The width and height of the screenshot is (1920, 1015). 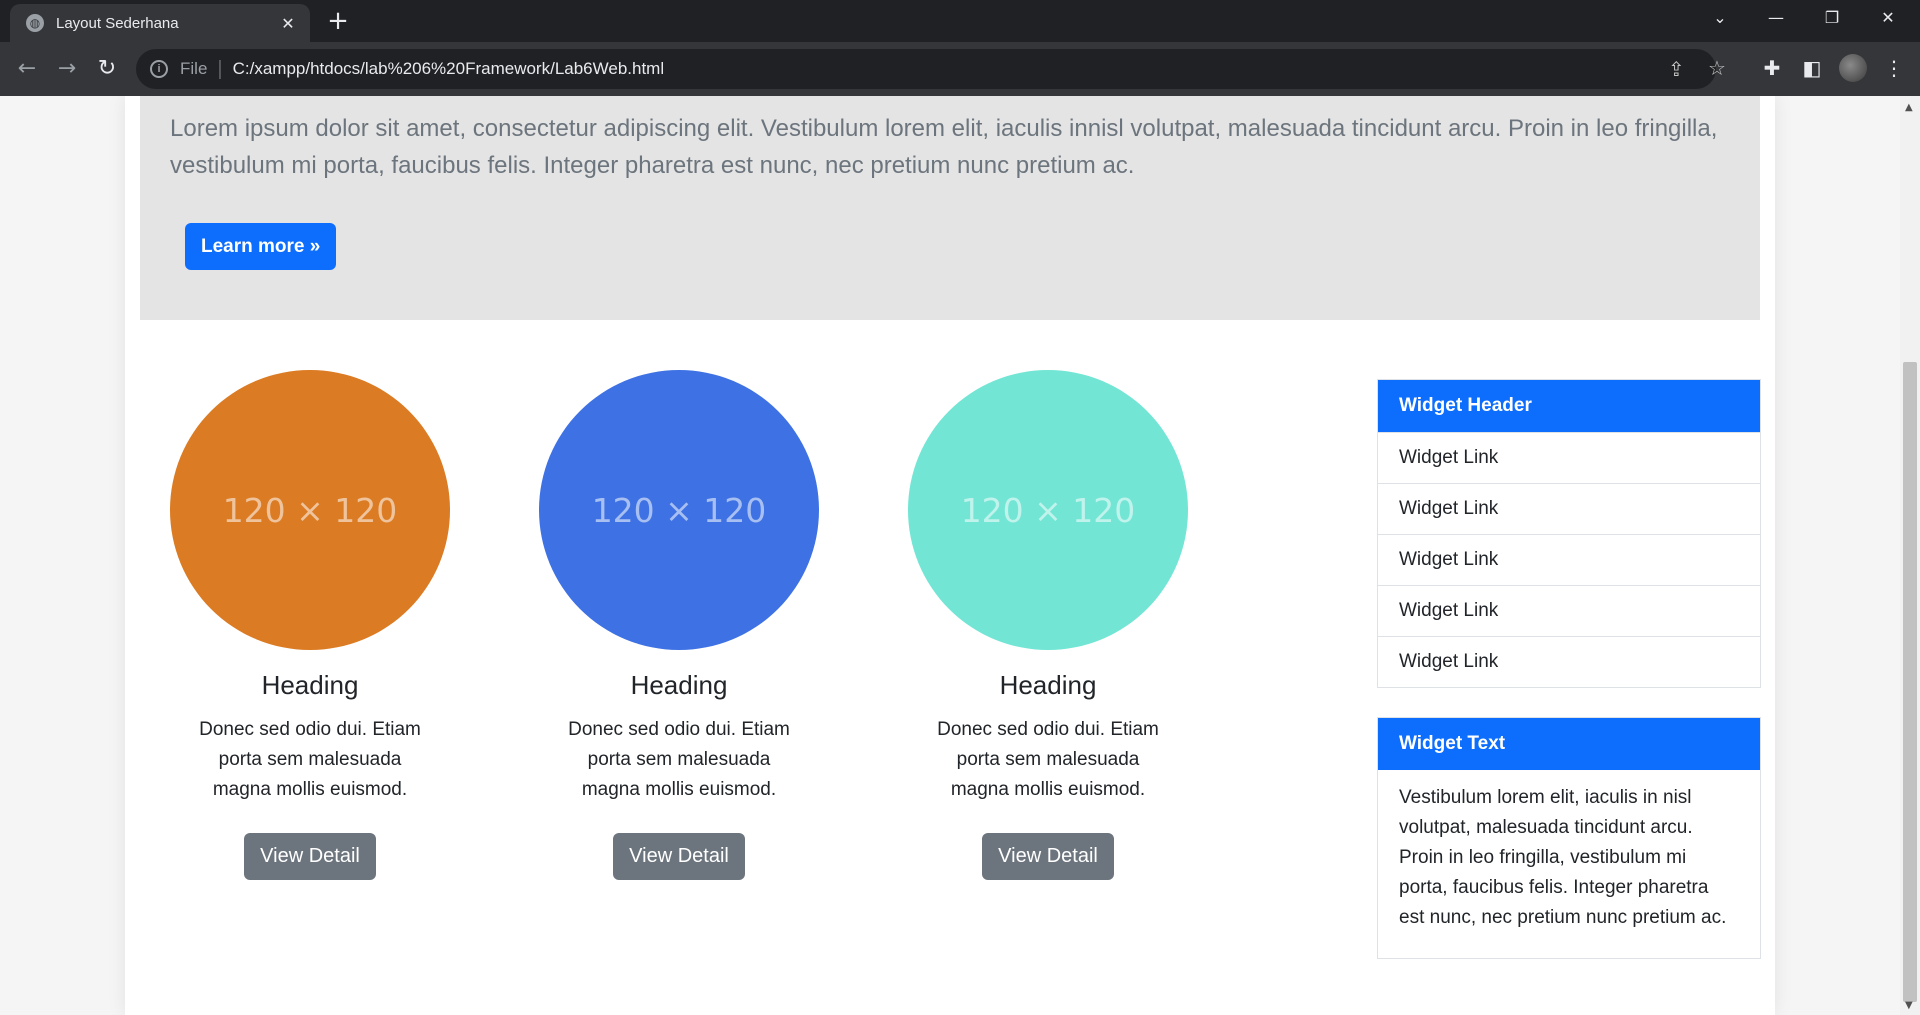 I want to click on browser-tab: ◍ Layout Sederhana ✕, so click(x=160, y=23).